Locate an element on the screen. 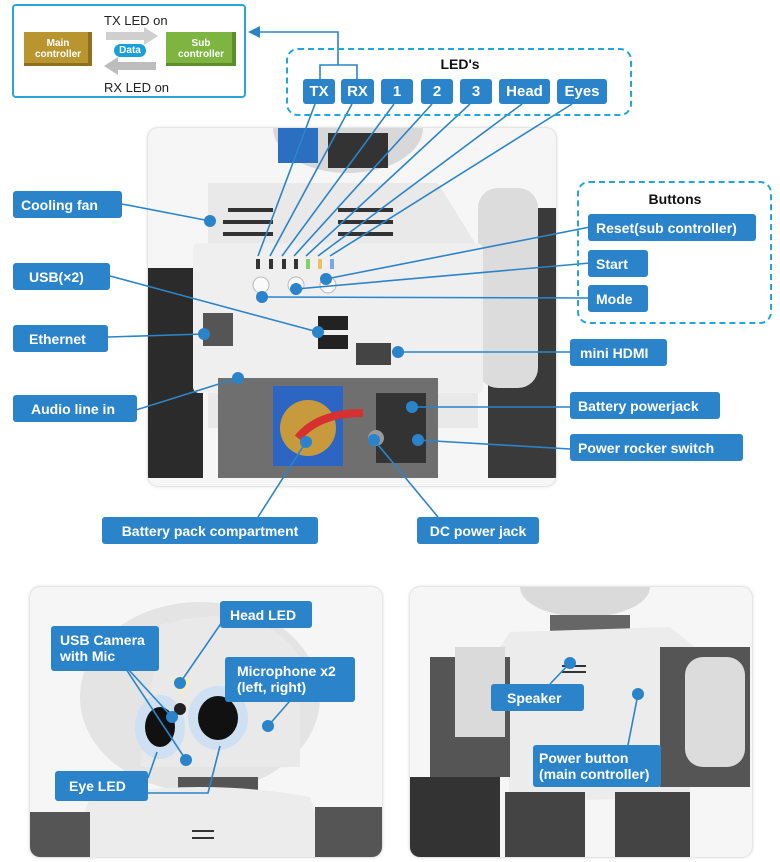 The height and width of the screenshot is (862, 780). label-mode: Mode is located at coordinates (618, 298).